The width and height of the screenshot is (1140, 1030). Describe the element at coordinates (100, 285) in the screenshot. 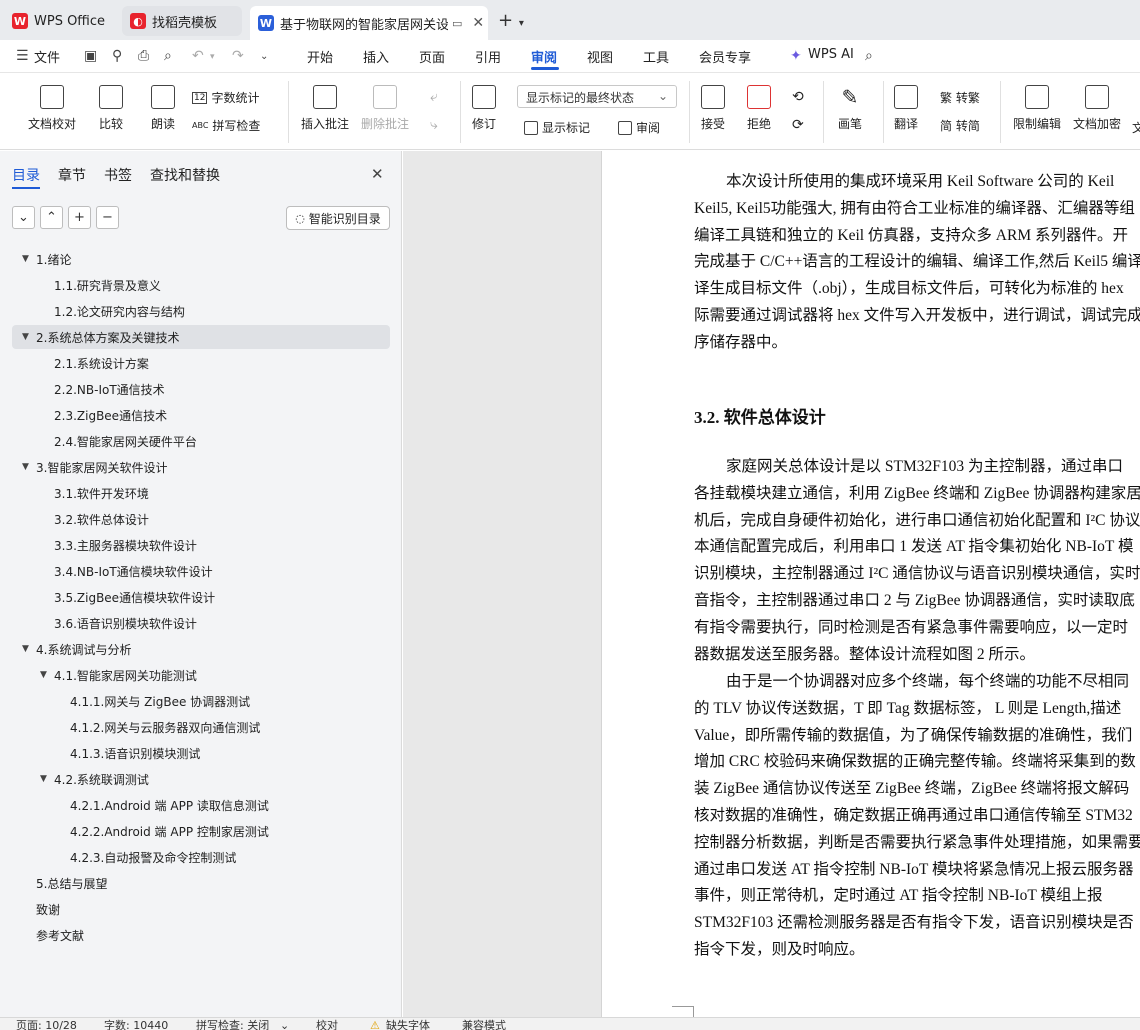

I see `toc-item: 1.1.研究背景及意义` at that location.